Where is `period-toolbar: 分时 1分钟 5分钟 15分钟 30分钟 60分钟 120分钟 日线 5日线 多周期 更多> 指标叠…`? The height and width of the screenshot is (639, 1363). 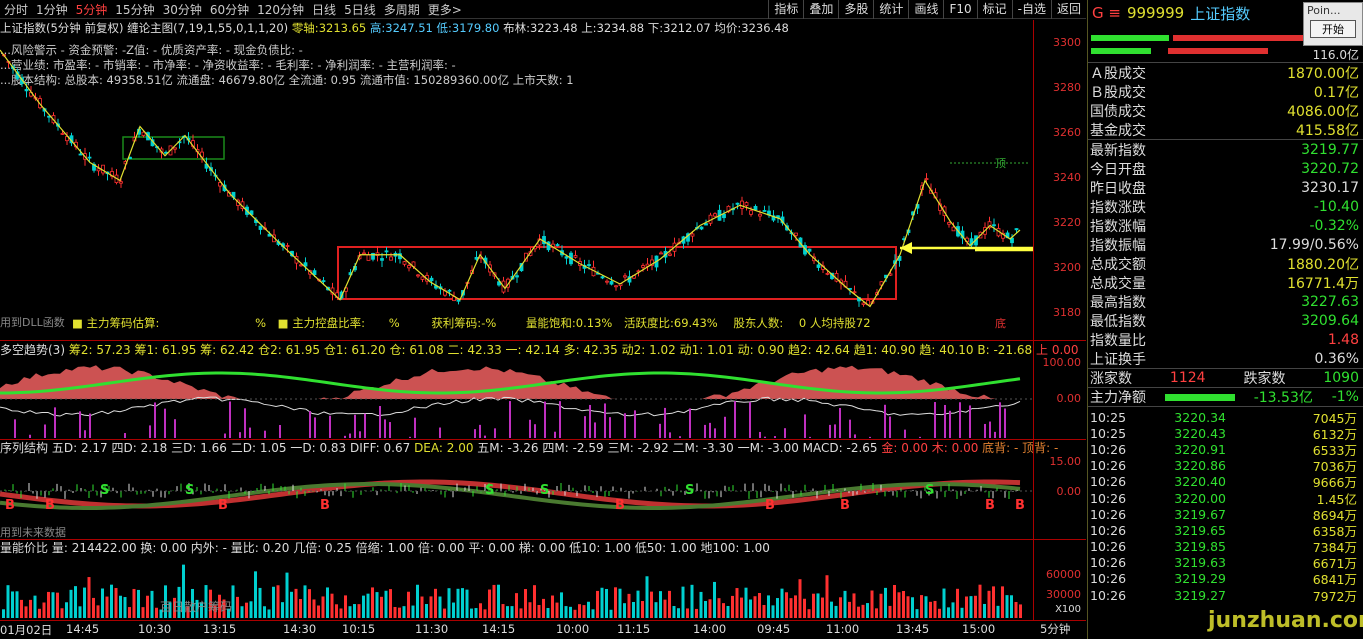 period-toolbar: 分时 1分钟 5分钟 15分钟 30分钟 60分钟 120分钟 日线 5日线 多周期 更多> 指标叠… is located at coordinates (543, 9).